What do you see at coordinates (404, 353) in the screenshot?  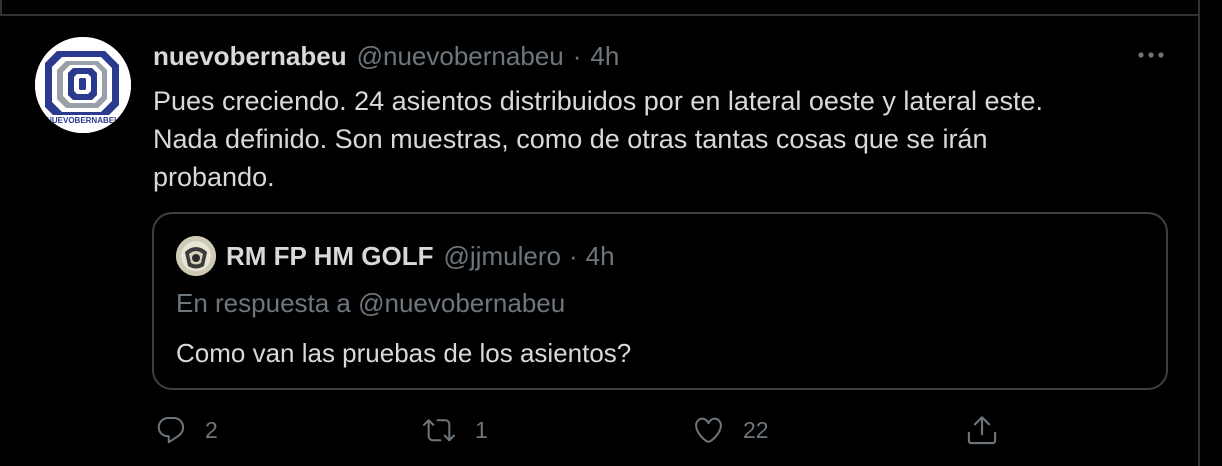 I see `quoted-text: Como van las pruebas de los asientos?` at bounding box center [404, 353].